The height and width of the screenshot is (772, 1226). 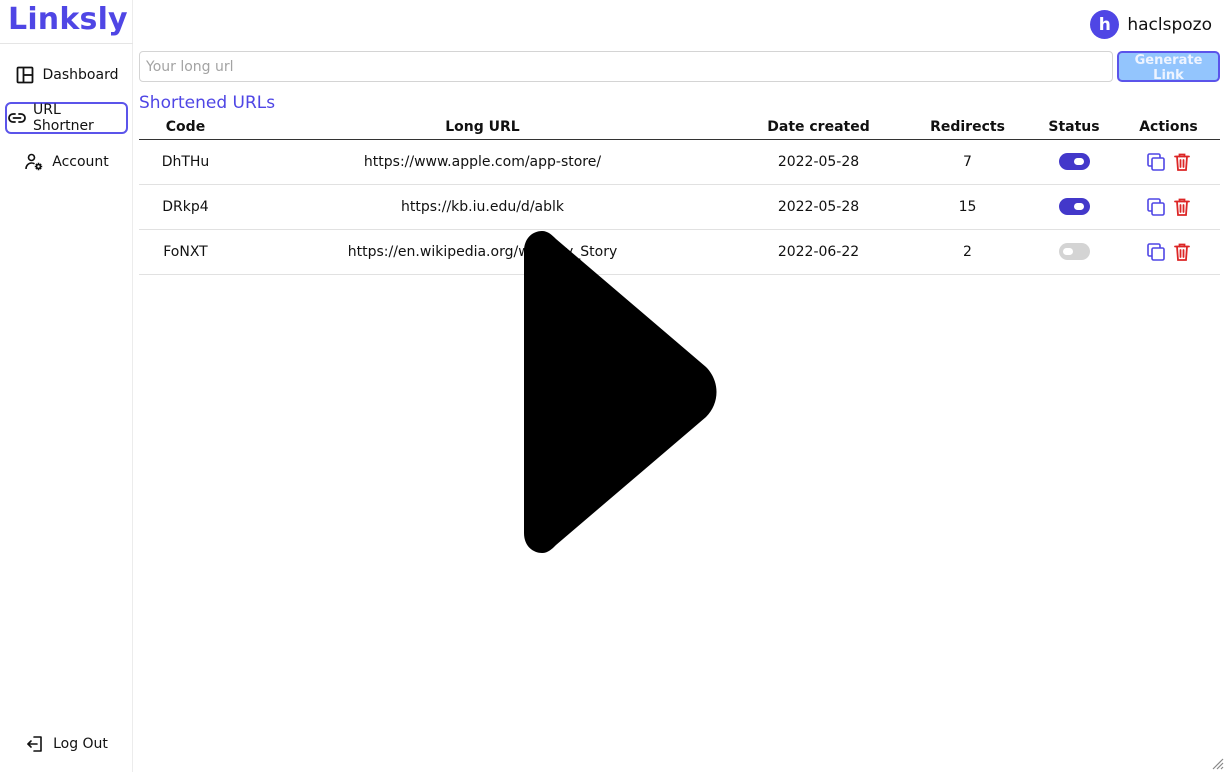 I want to click on sidebar-item-url-shortner: URL Shortner, so click(x=66, y=118).